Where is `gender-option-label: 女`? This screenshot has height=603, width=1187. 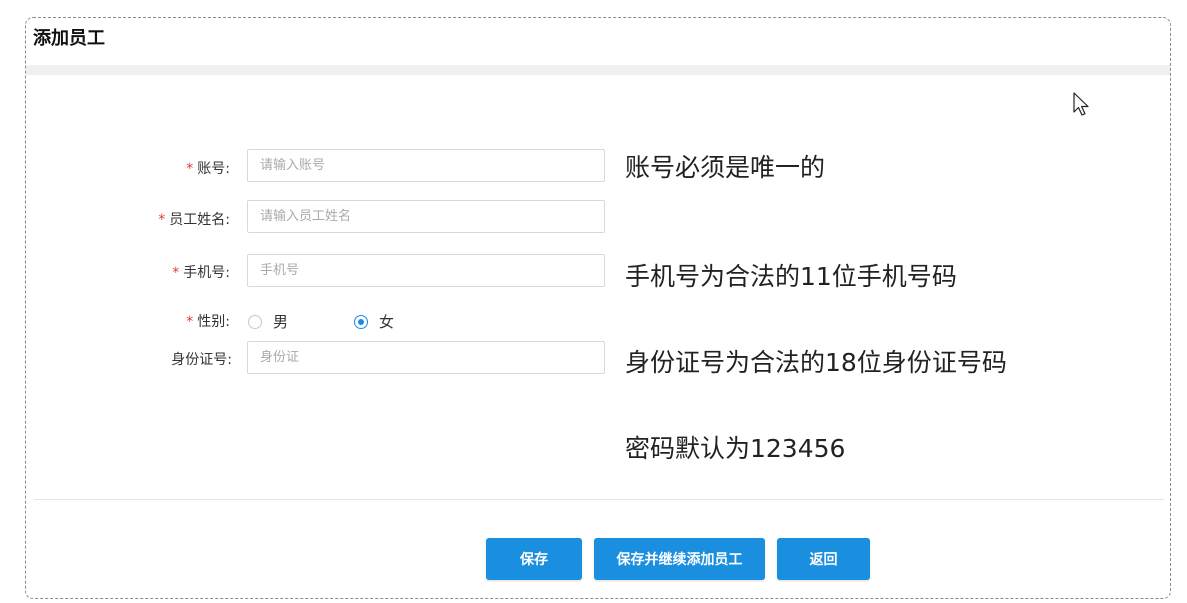 gender-option-label: 女 is located at coordinates (387, 322).